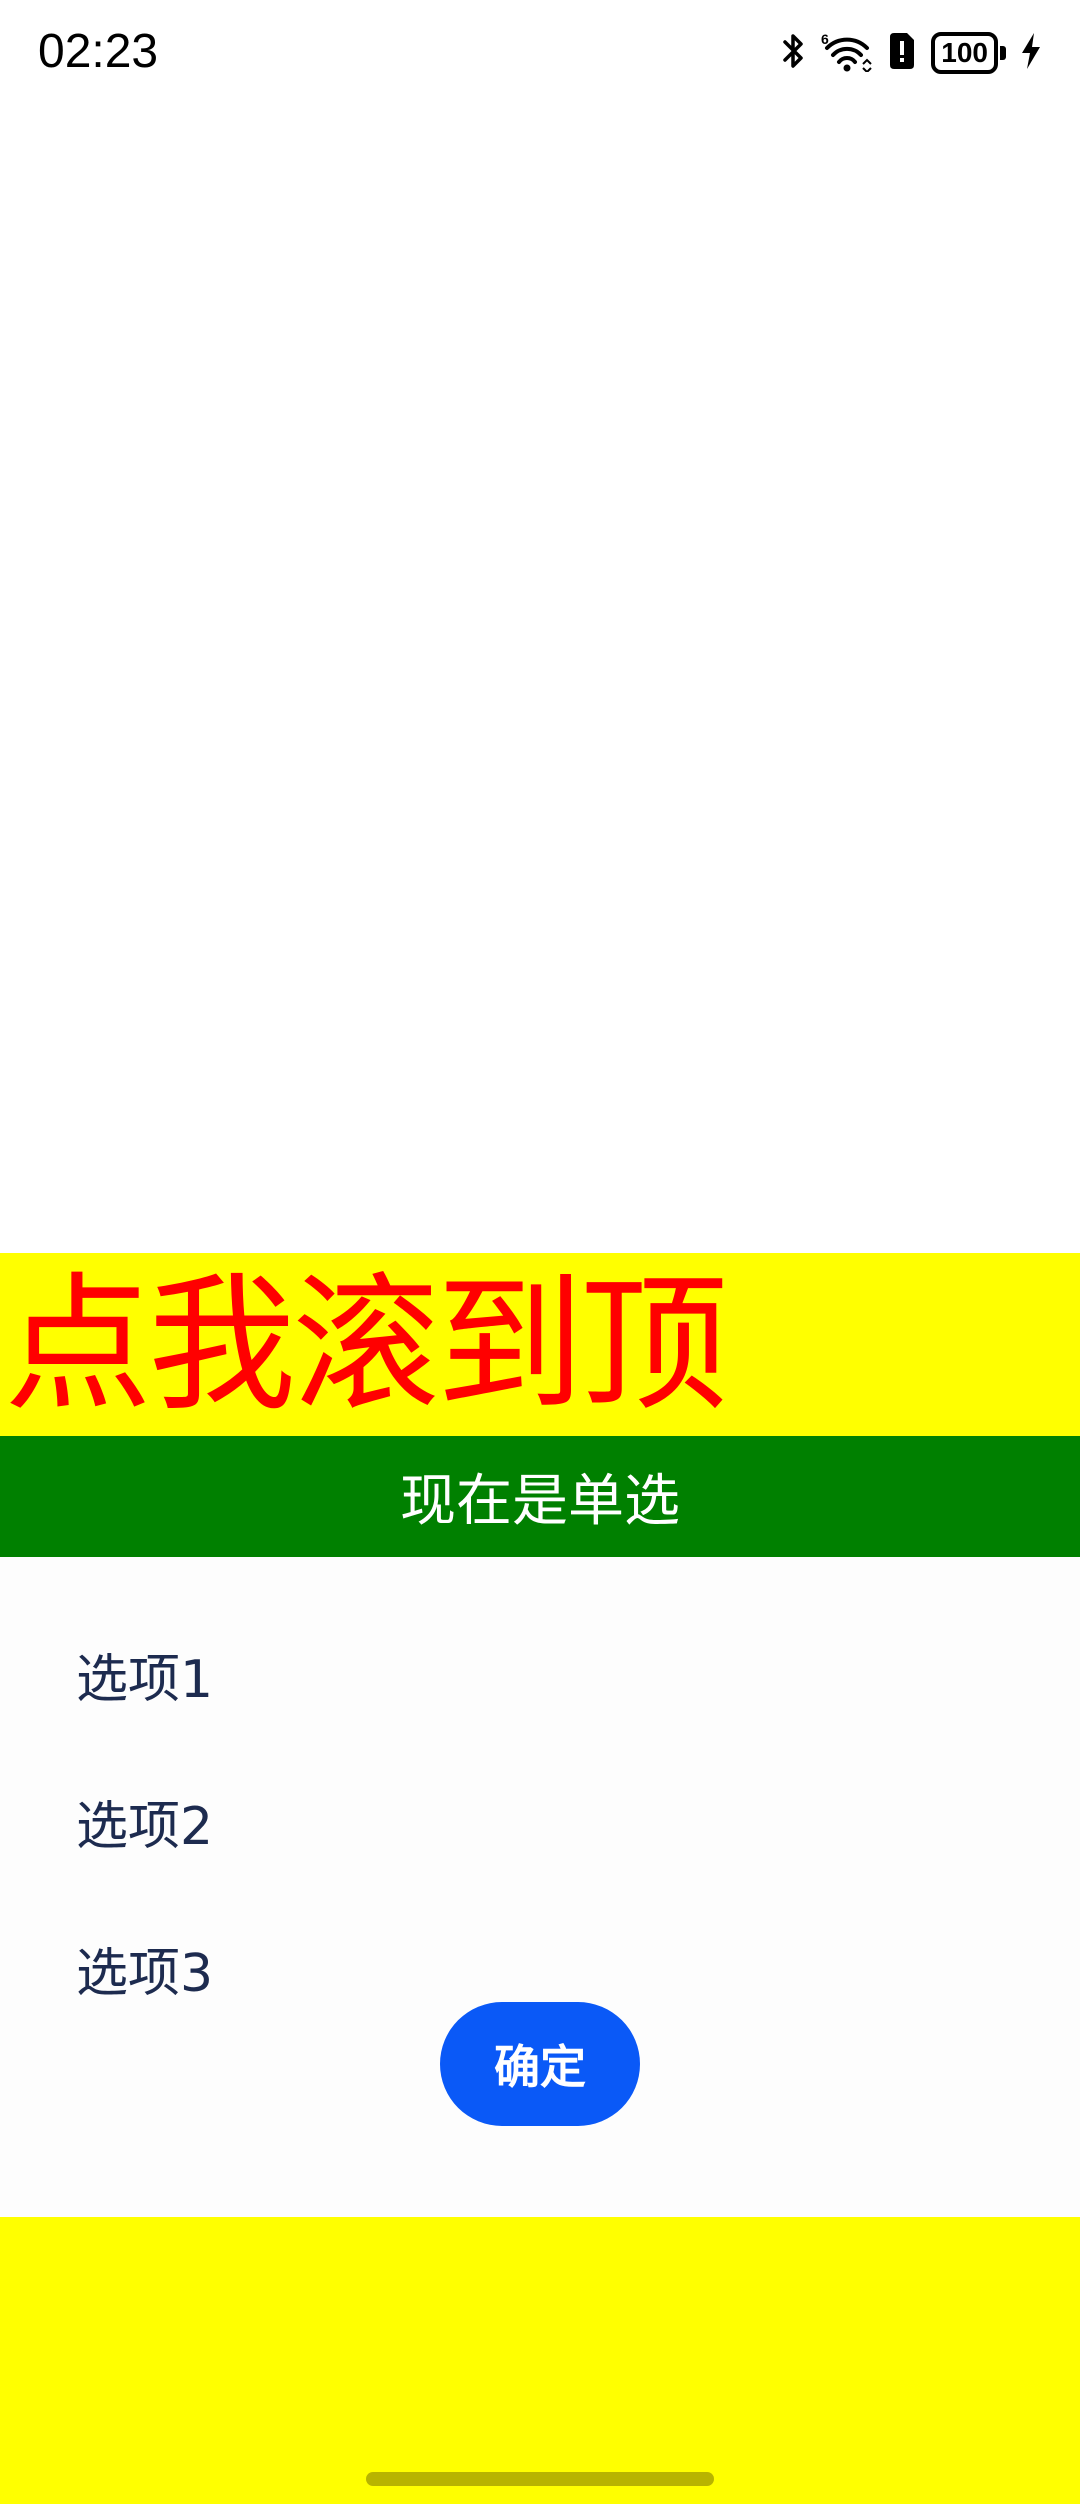 This screenshot has width=1080, height=2504. I want to click on bluetooth-icon, so click(794, 53).